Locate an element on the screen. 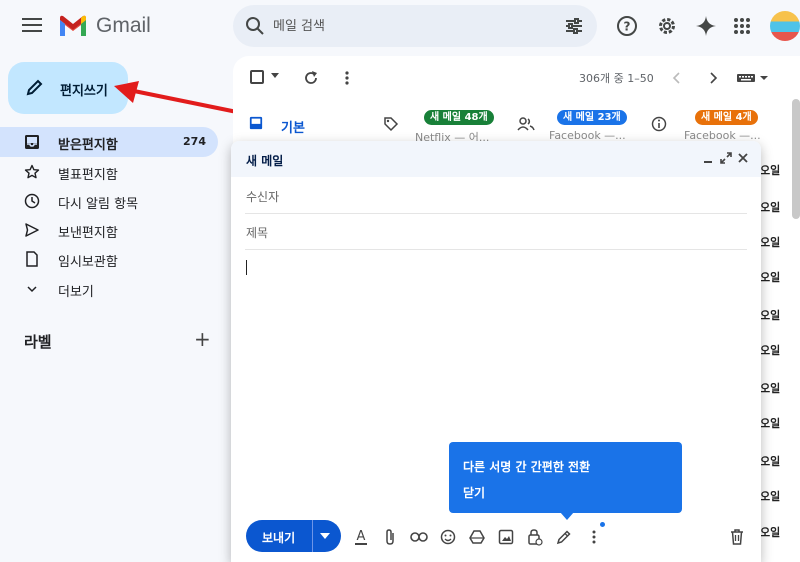 This screenshot has width=800, height=562. minimize-icon is located at coordinates (708, 158).